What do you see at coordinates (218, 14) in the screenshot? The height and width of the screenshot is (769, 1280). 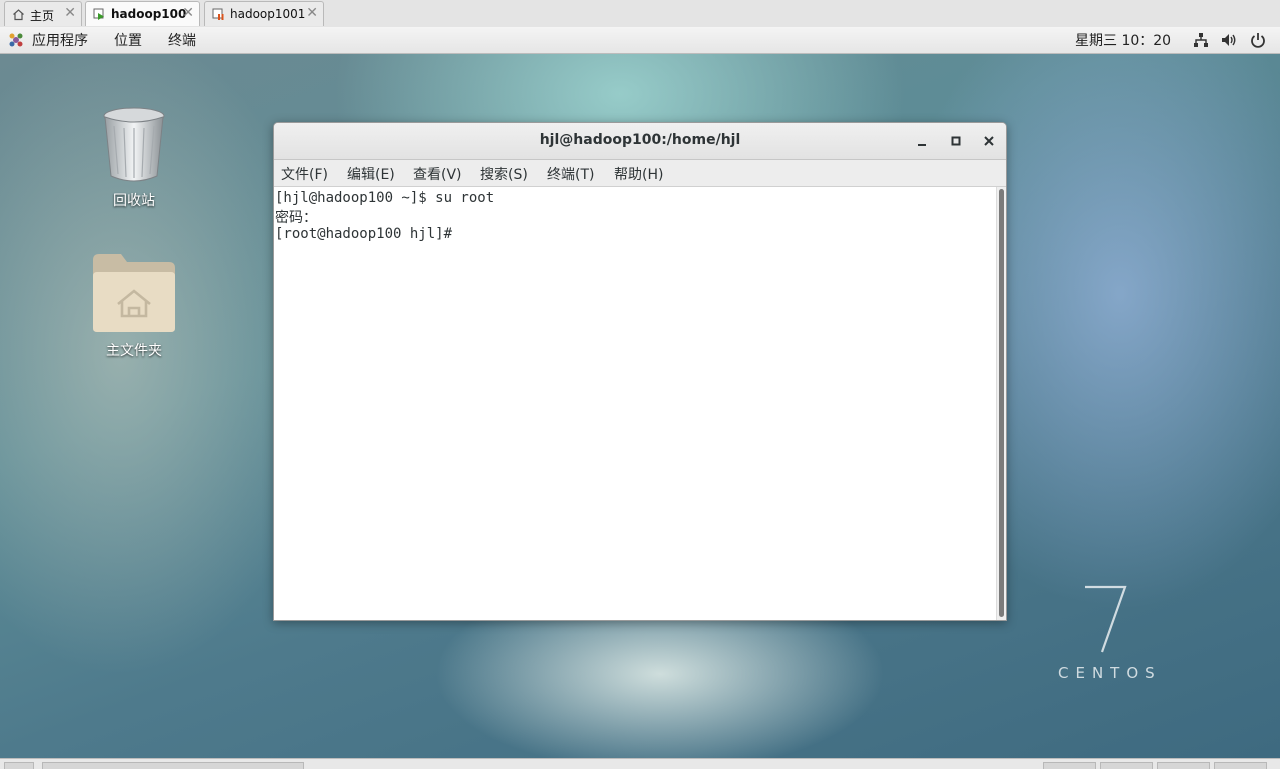 I see `vm-paused-icon` at bounding box center [218, 14].